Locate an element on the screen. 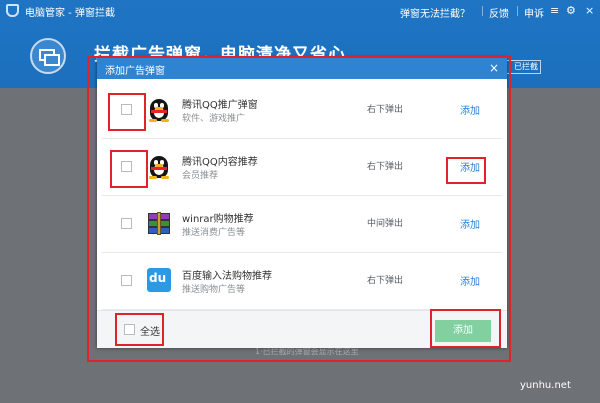  settings-gear-icon: ⚙ is located at coordinates (571, 11).